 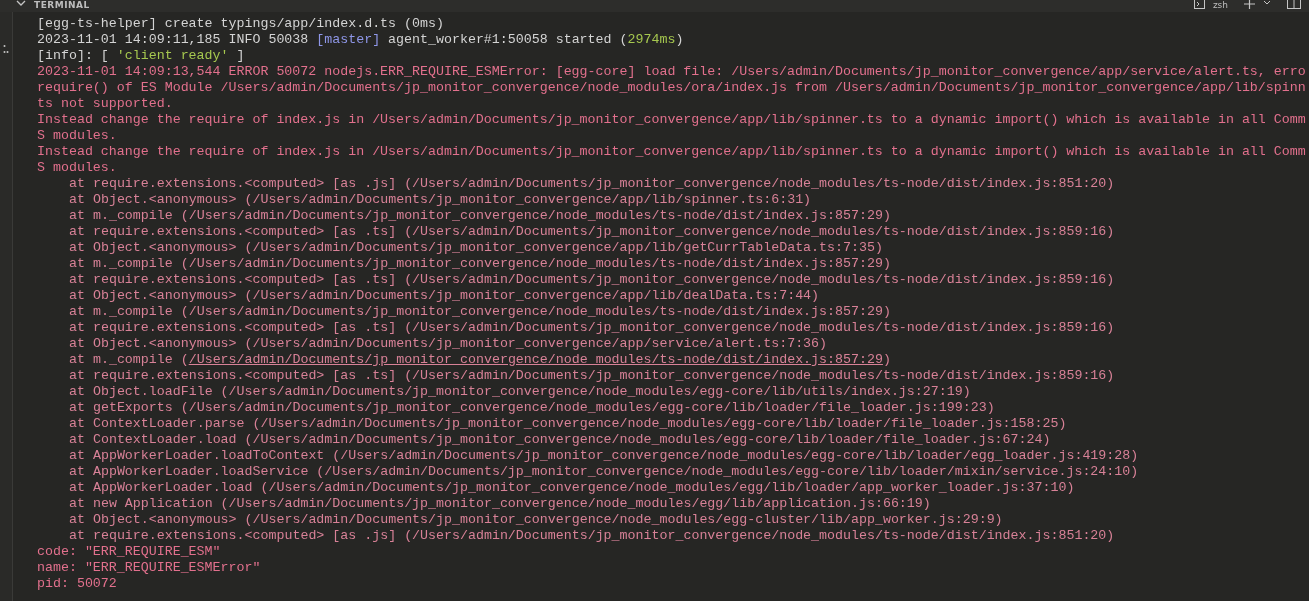 I want to click on log-line: code: "ERR_REQUIRE_ESM", so click(x=129, y=551).